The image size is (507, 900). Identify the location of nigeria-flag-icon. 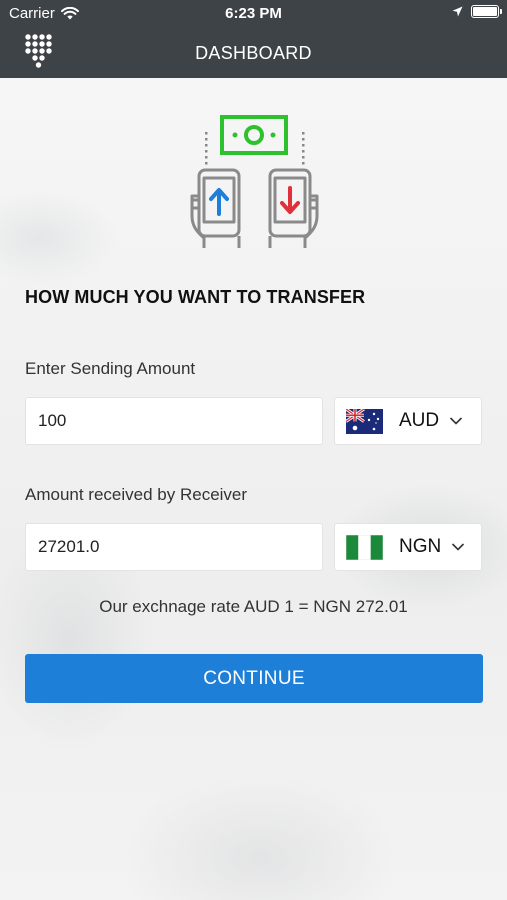
(364, 547).